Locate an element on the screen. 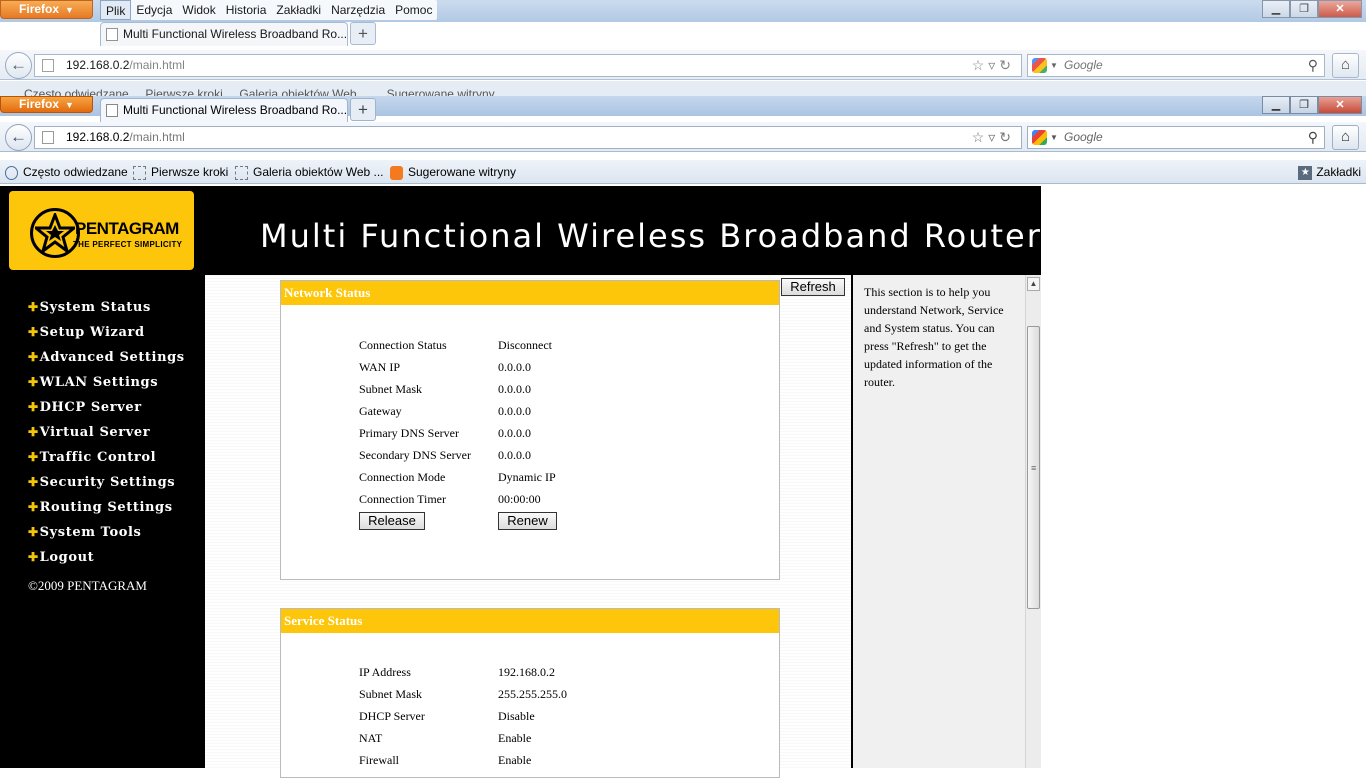 This screenshot has width=1366, height=778. menu-pomoc: Pomoc is located at coordinates (413, 10).